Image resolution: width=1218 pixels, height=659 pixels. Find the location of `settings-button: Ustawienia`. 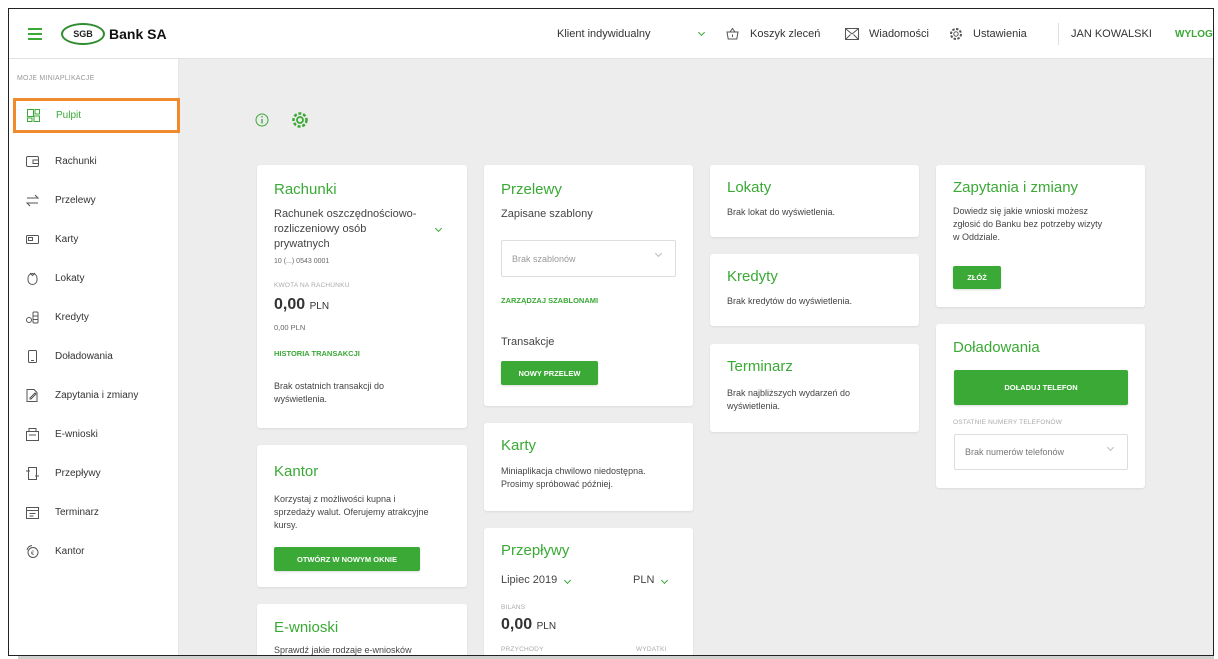

settings-button: Ustawienia is located at coordinates (988, 34).